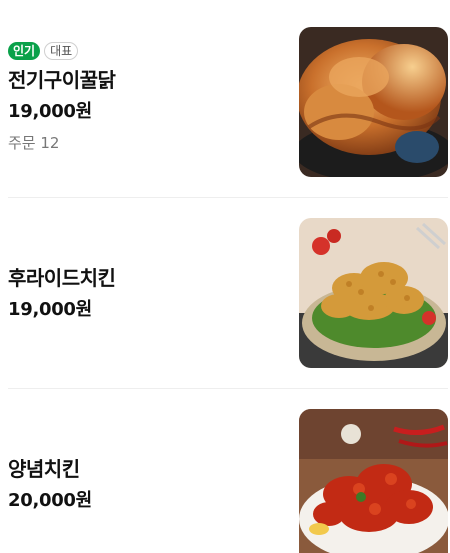  What do you see at coordinates (50, 500) in the screenshot?
I see `menu-item-price: 20,000원` at bounding box center [50, 500].